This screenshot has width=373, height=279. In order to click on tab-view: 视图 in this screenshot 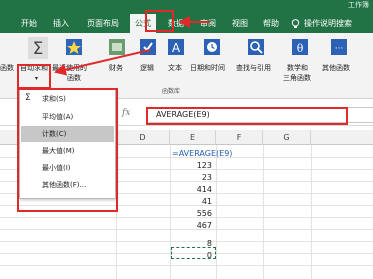, I will do `click(240, 23)`.